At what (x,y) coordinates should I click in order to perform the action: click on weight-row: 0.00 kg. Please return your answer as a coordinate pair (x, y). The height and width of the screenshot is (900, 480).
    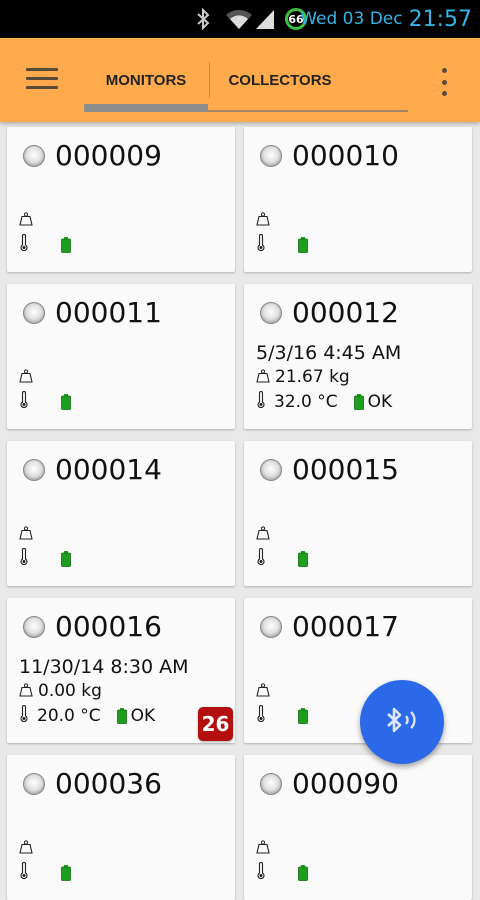
    Looking at the image, I should click on (60, 691).